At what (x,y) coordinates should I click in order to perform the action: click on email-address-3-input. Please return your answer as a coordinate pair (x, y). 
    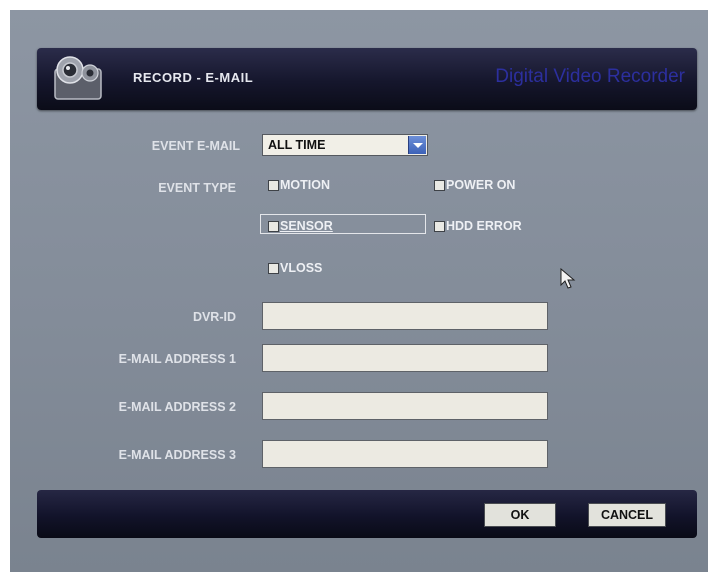
    Looking at the image, I should click on (405, 454).